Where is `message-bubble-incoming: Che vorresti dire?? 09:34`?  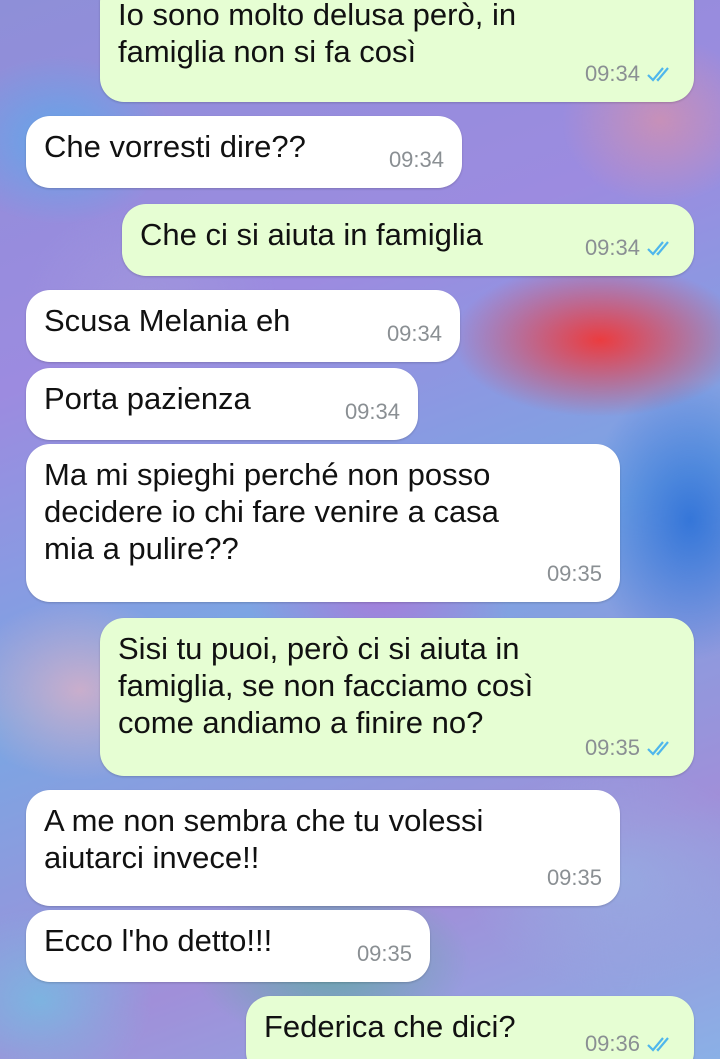
message-bubble-incoming: Che vorresti dire?? 09:34 is located at coordinates (244, 152).